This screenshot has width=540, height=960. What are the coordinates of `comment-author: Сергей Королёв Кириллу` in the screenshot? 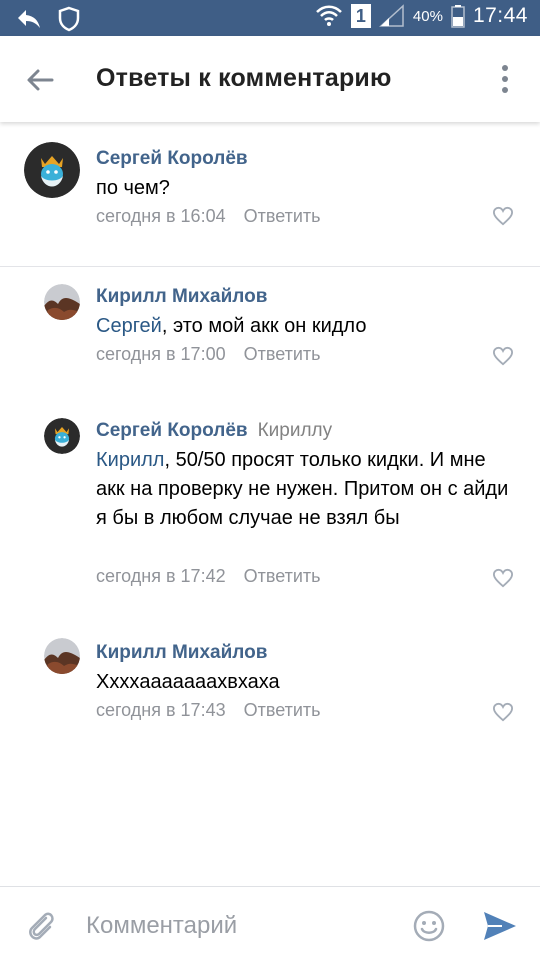 It's located at (214, 431).